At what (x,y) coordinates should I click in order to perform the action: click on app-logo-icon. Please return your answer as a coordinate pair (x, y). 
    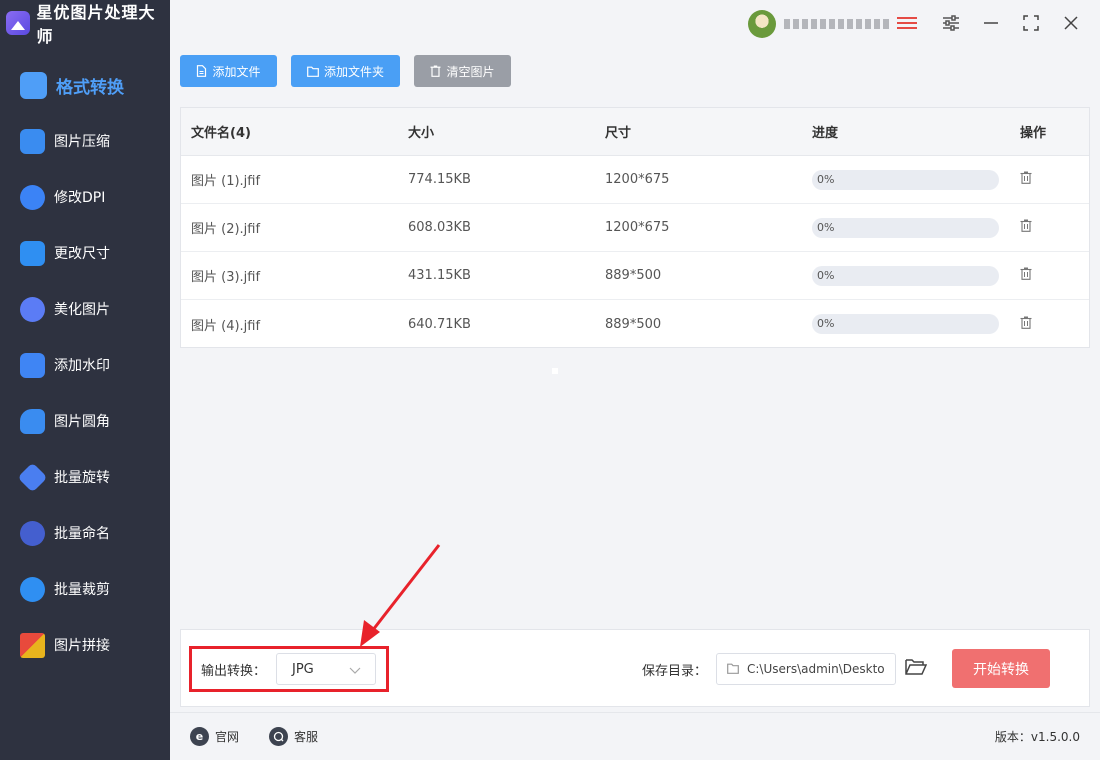
    Looking at the image, I should click on (18, 23).